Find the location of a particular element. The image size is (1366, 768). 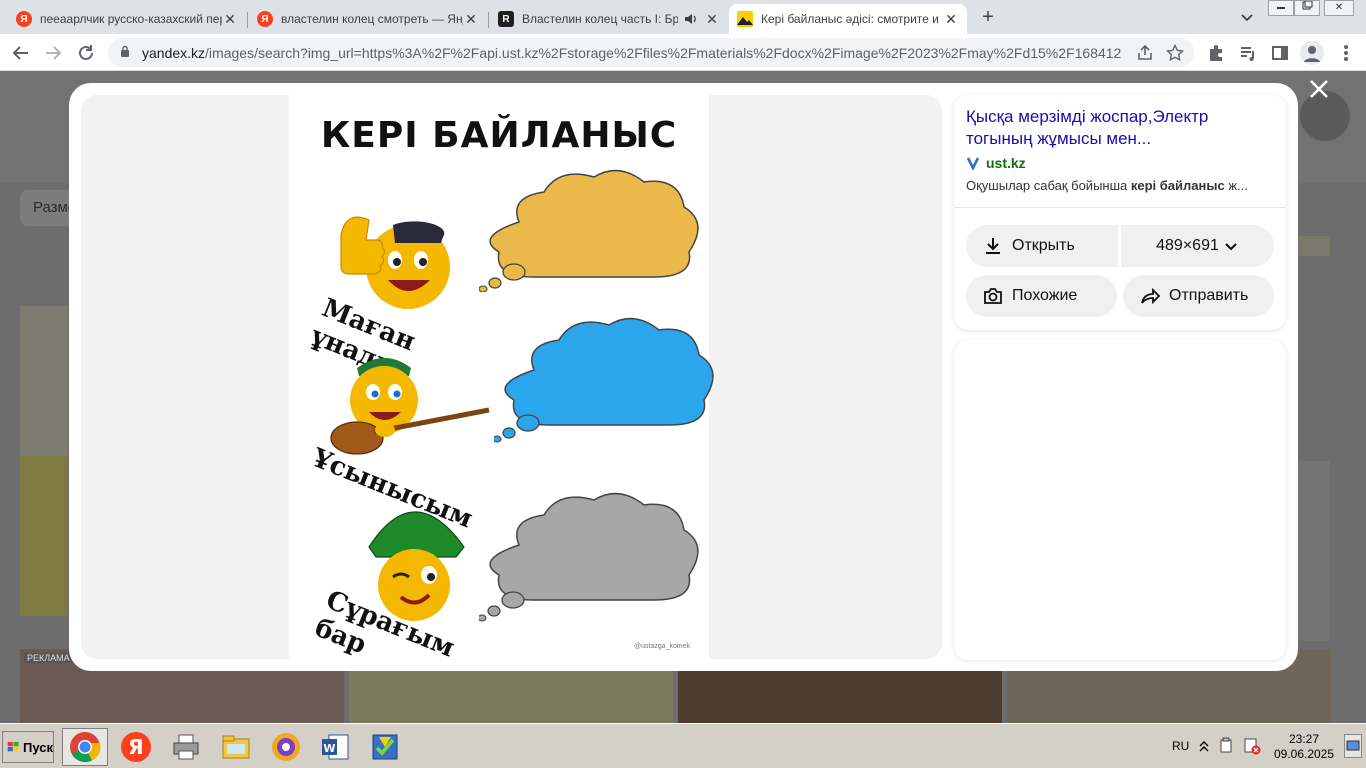

download-icon is located at coordinates (993, 246).